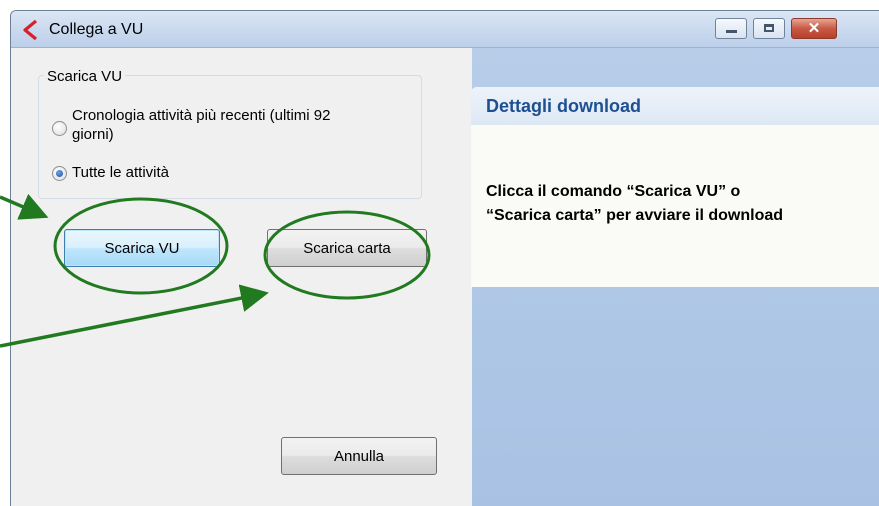 The image size is (879, 506). I want to click on highlight-download-vu, so click(141, 246).